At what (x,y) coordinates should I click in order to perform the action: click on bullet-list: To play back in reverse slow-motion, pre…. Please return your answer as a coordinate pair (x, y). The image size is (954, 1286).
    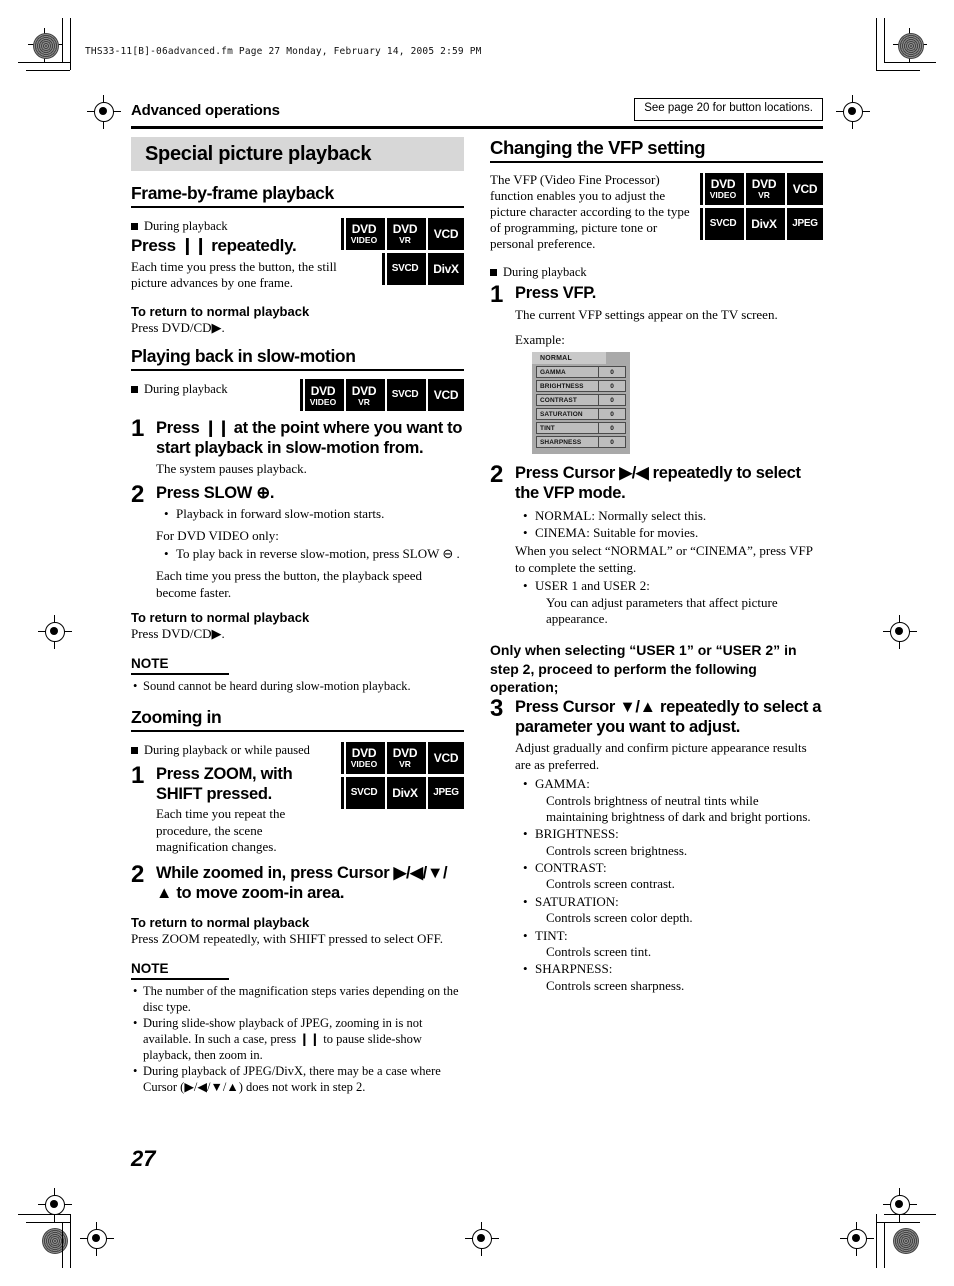
    Looking at the image, I should click on (310, 554).